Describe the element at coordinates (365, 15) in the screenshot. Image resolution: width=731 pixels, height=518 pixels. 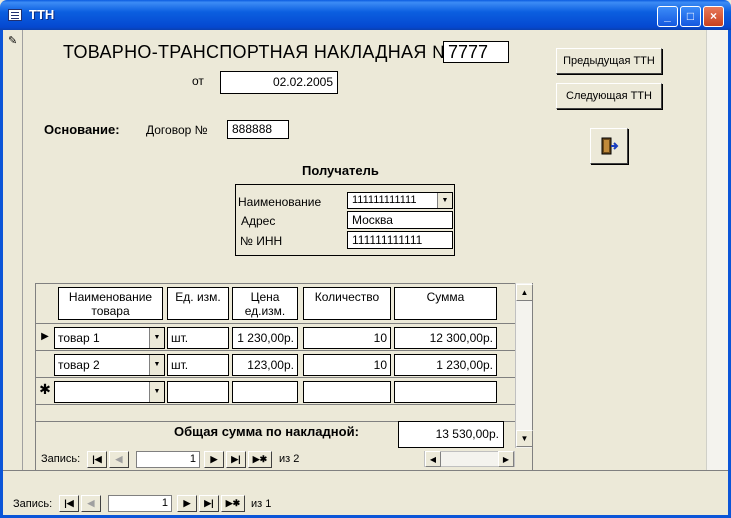
I see `title-bar: ТТН _ □ ×` at that location.